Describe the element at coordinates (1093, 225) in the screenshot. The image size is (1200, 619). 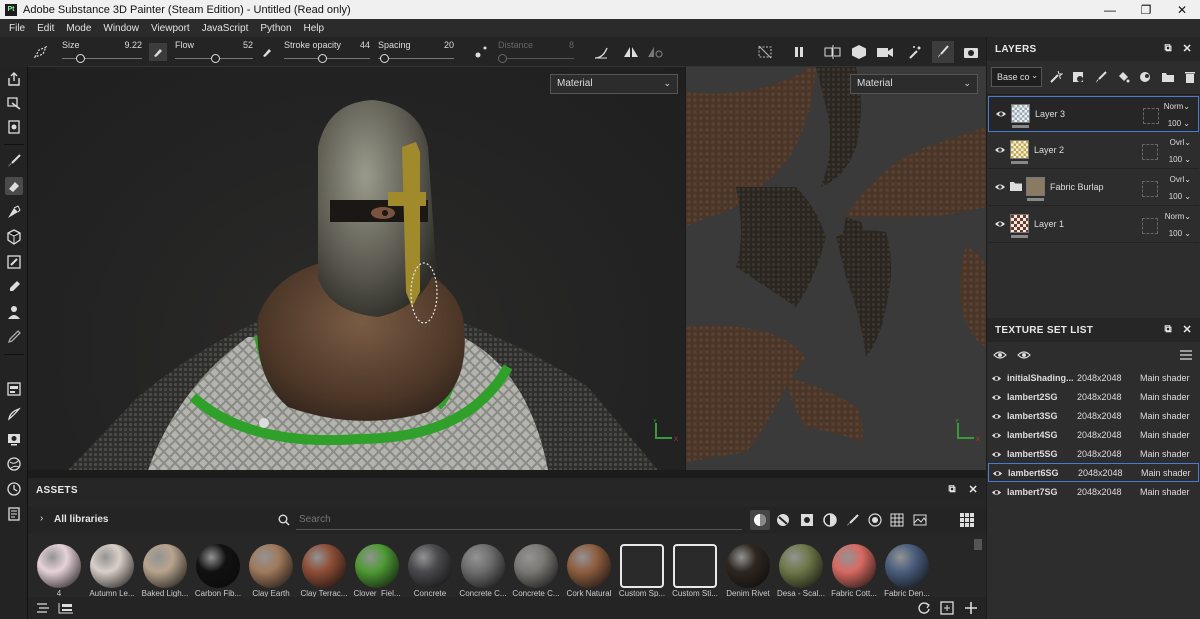
I see `layer-row: Layer 1 Norm⌄ 100 ⌄` at that location.